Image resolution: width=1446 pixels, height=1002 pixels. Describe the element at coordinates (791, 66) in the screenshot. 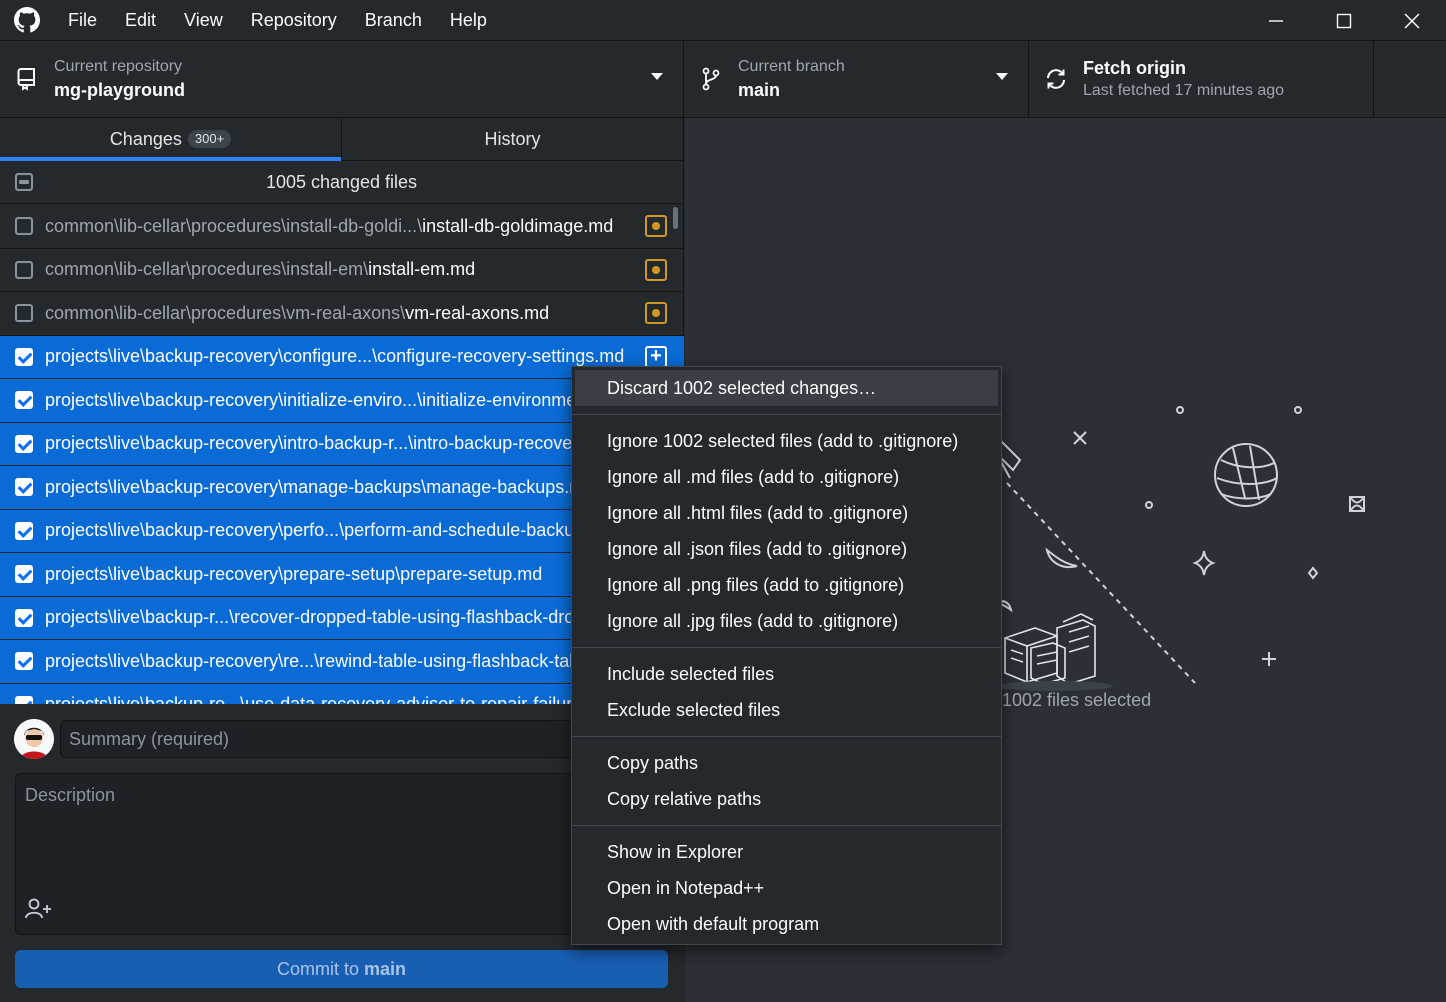

I see `branch-label: Current branch` at that location.